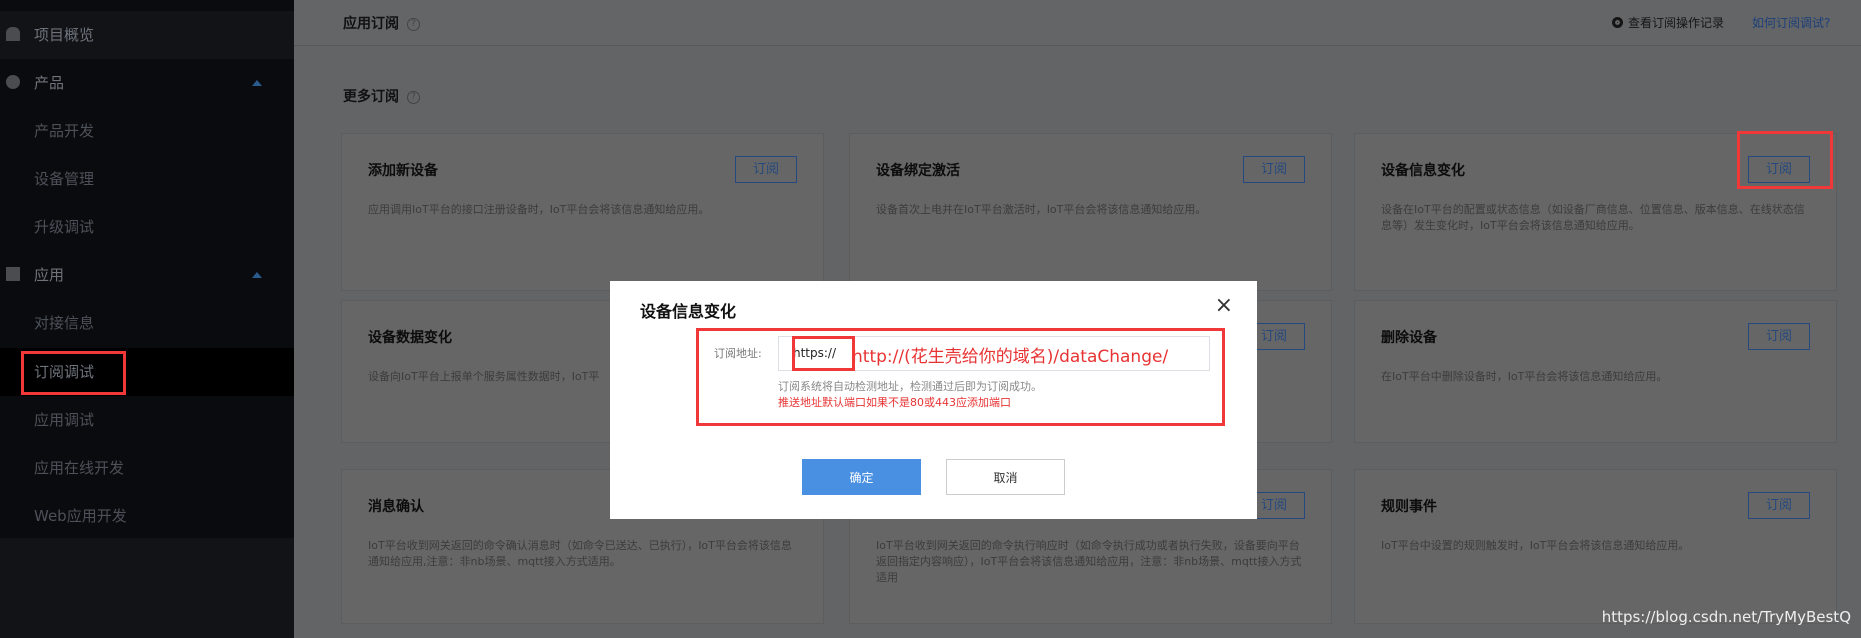 The image size is (1861, 638). I want to click on sidebar-item-product-dev: 产品开发, so click(147, 131).